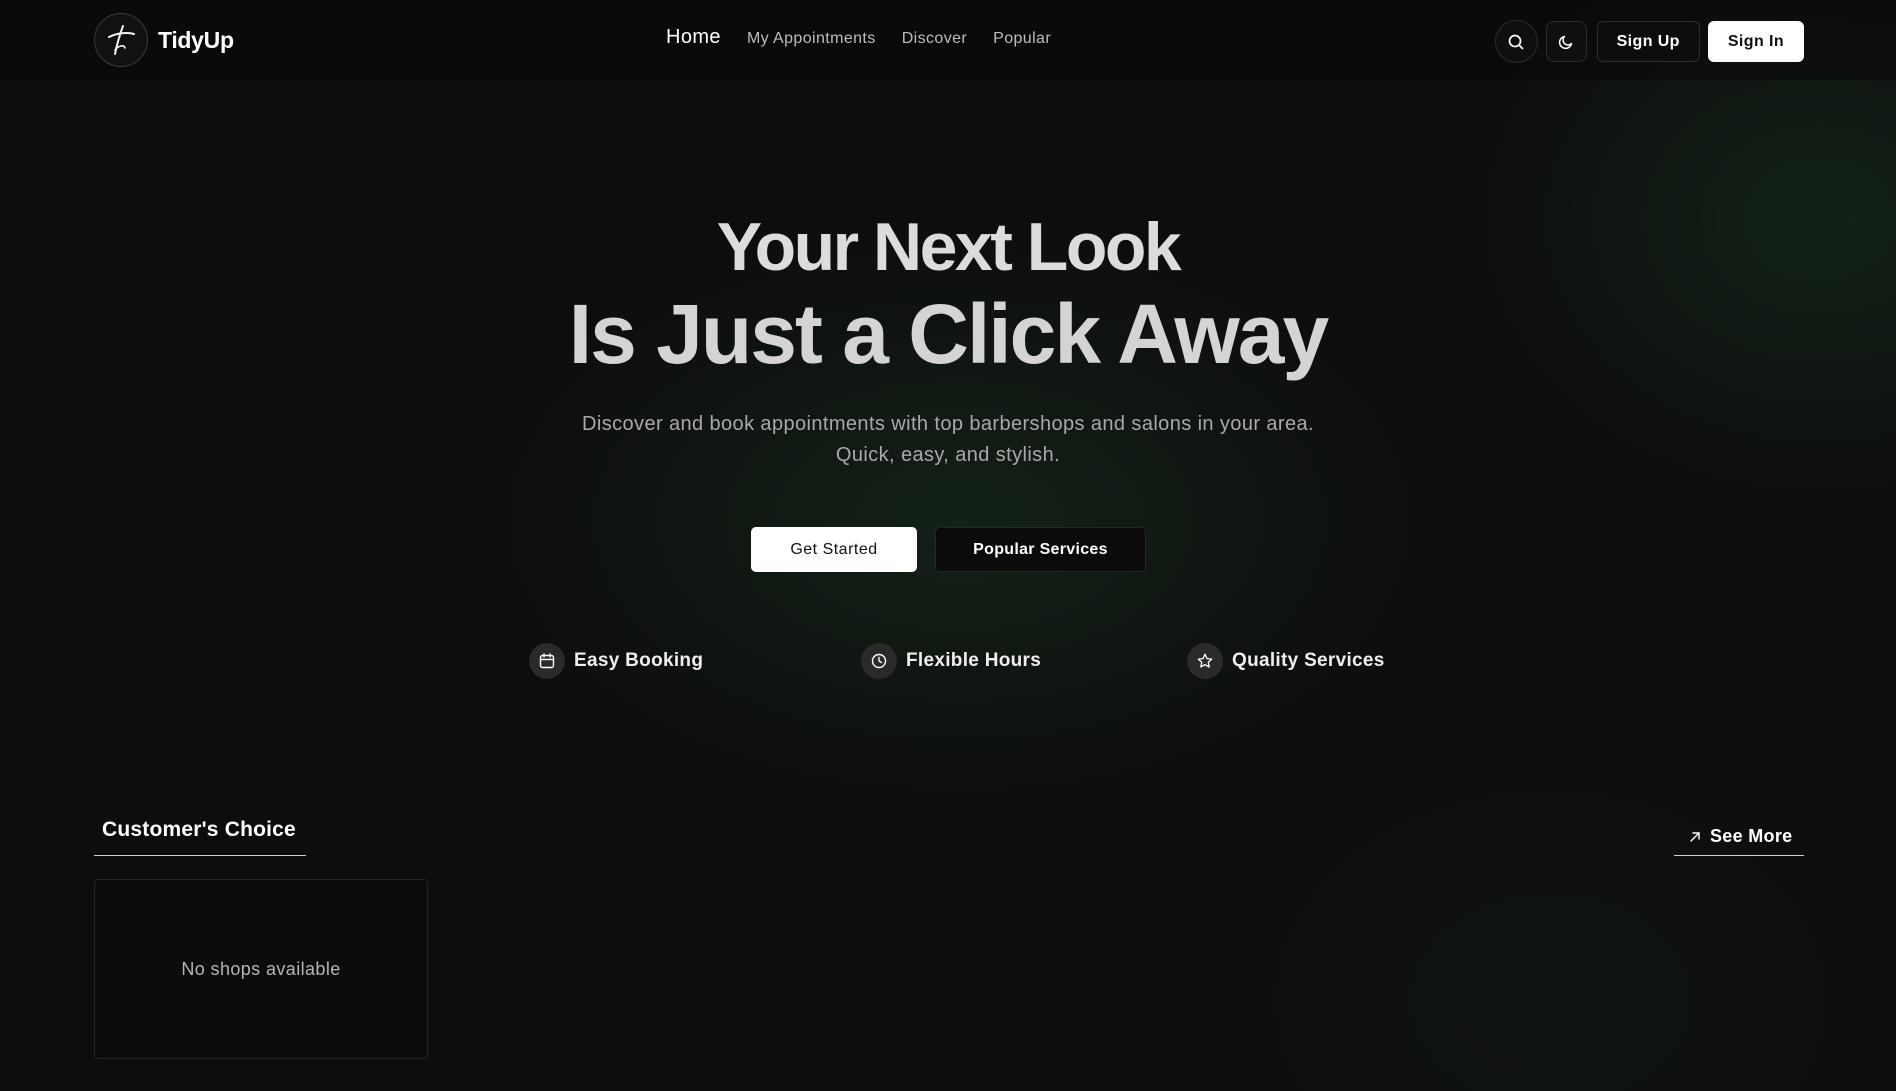  I want to click on hero-title-line-1: Your Next Look, so click(949, 247).